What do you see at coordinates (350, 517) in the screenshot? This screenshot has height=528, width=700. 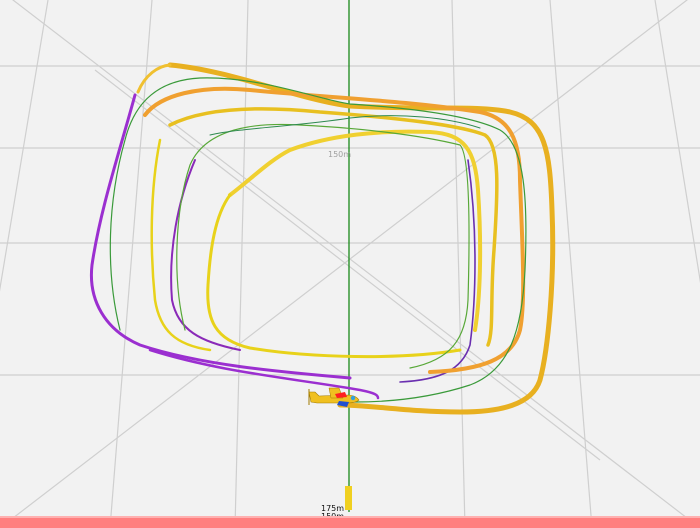 I see `bottom-bar-highlight` at bounding box center [350, 517].